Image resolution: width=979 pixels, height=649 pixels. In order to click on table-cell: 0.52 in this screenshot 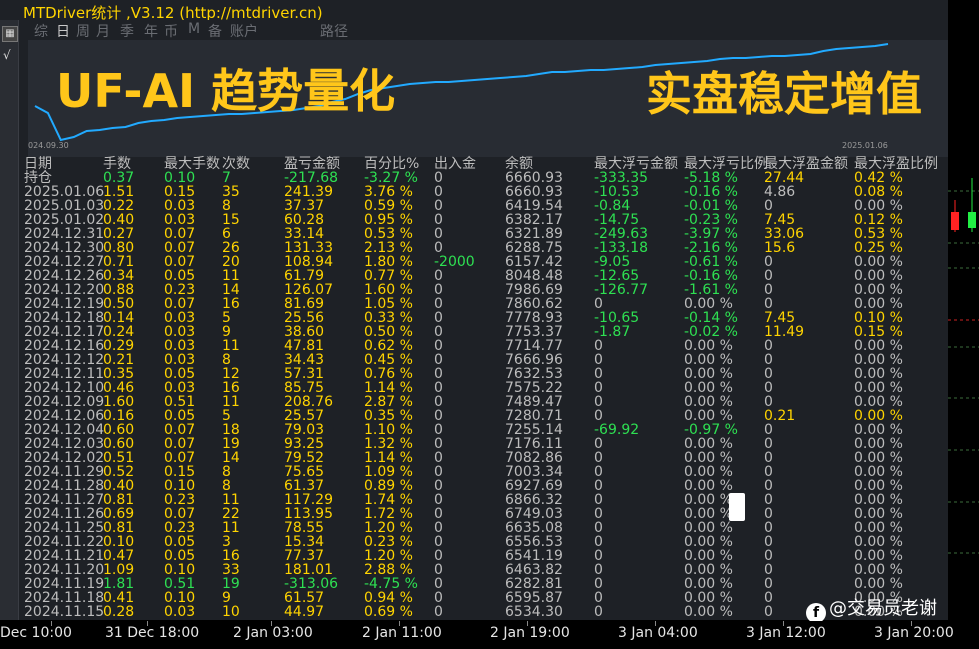, I will do `click(119, 472)`.